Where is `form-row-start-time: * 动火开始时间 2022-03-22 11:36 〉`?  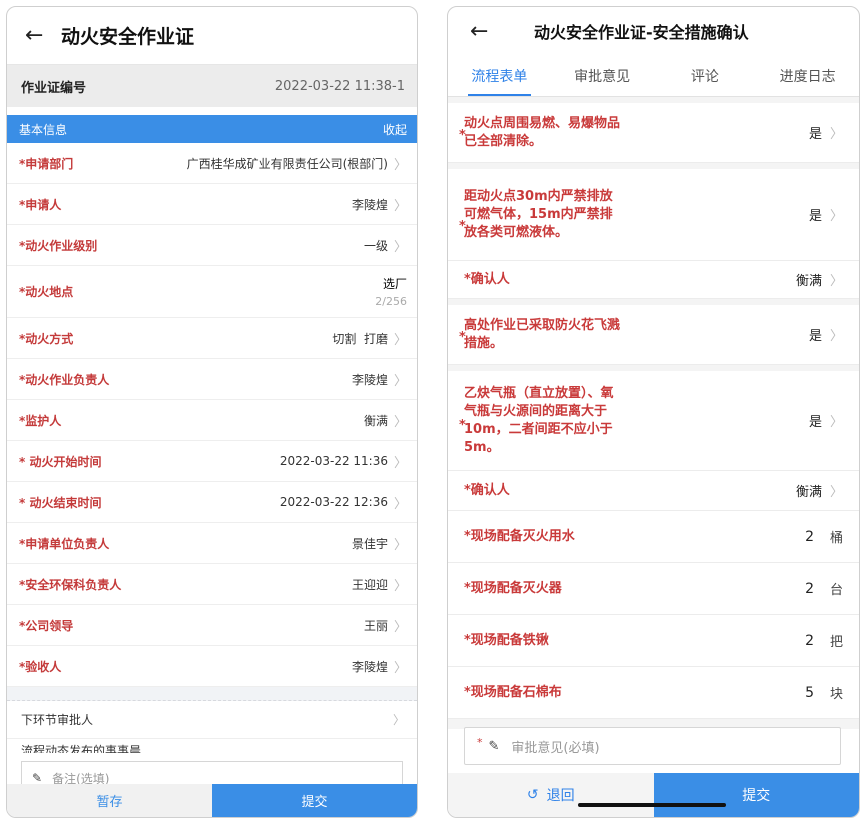
form-row-start-time: * 动火开始时间 2022-03-22 11:36 〉 is located at coordinates (212, 461).